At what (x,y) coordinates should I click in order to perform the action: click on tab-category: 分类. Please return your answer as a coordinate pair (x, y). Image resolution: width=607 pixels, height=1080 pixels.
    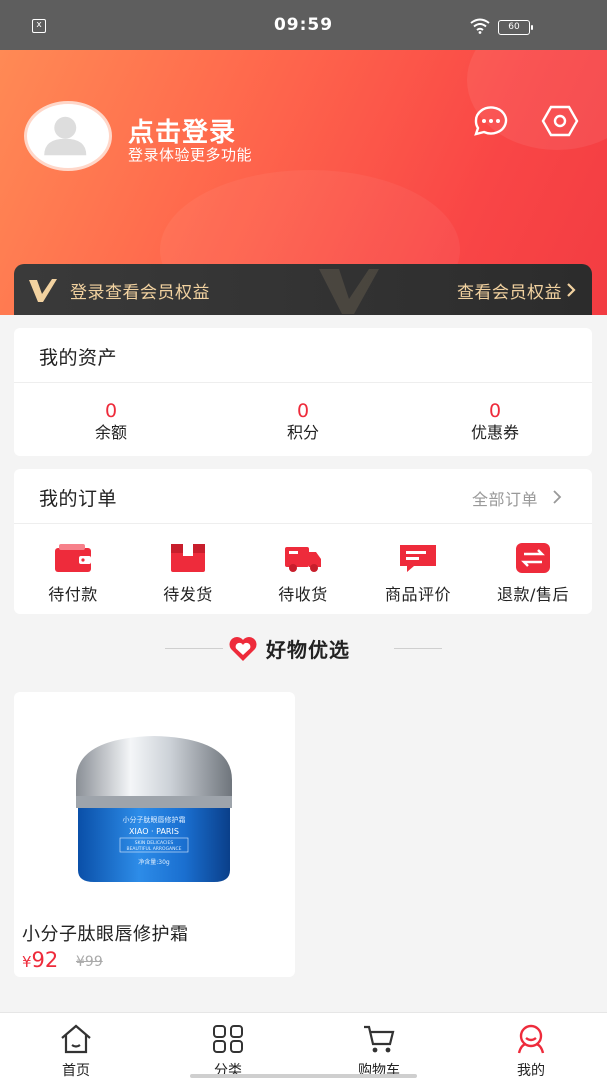
    Looking at the image, I should click on (228, 1051).